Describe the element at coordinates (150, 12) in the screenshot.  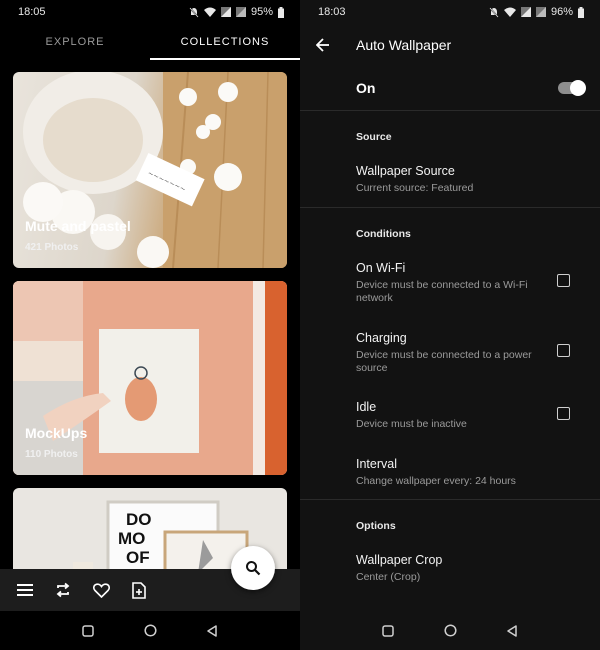
I see `status-bar: 18:05 95%` at that location.